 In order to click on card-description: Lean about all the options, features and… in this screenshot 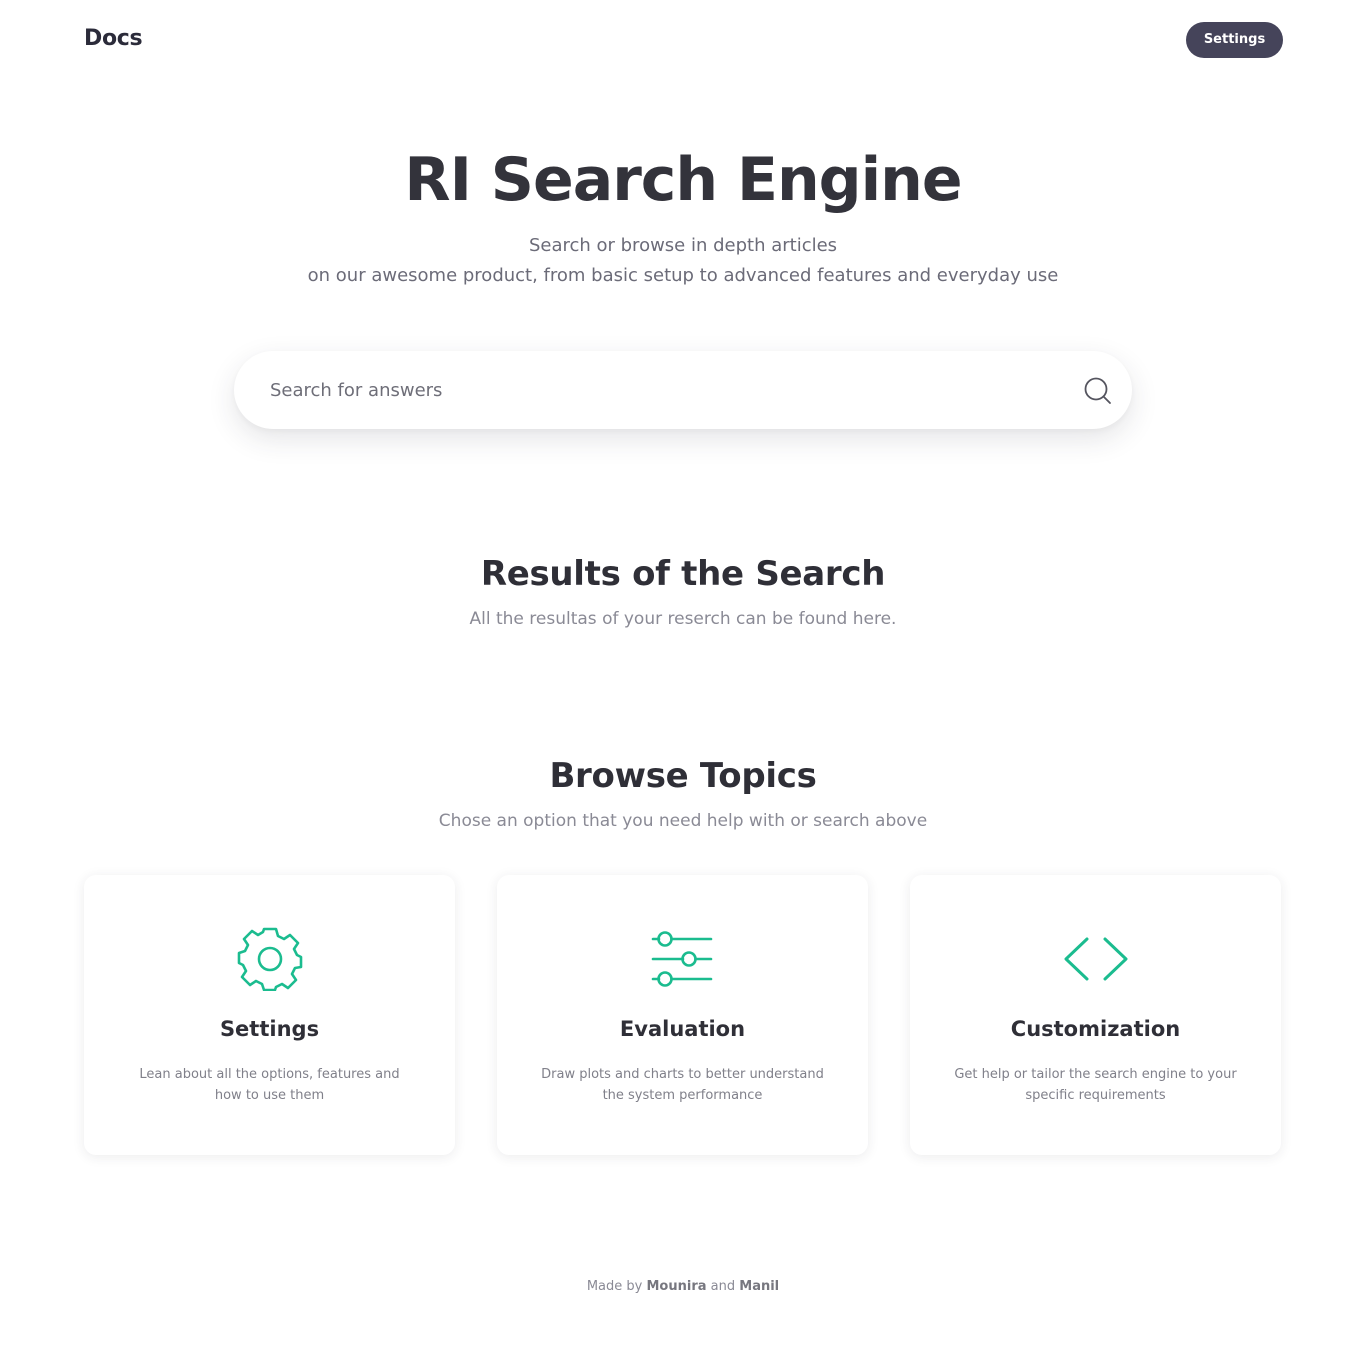, I will do `click(269, 1085)`.